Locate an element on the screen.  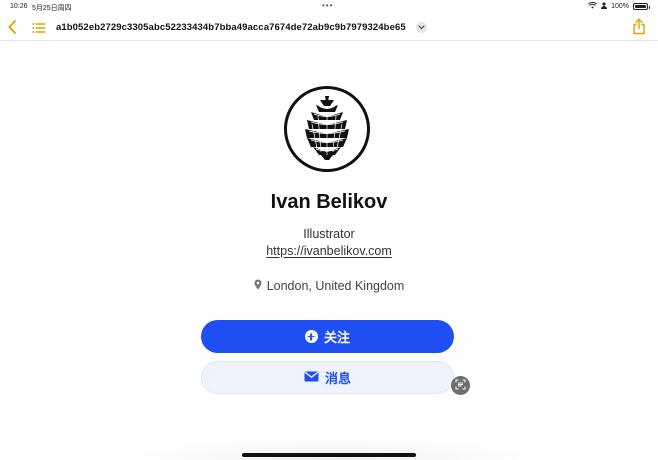
avatar is located at coordinates (327, 129).